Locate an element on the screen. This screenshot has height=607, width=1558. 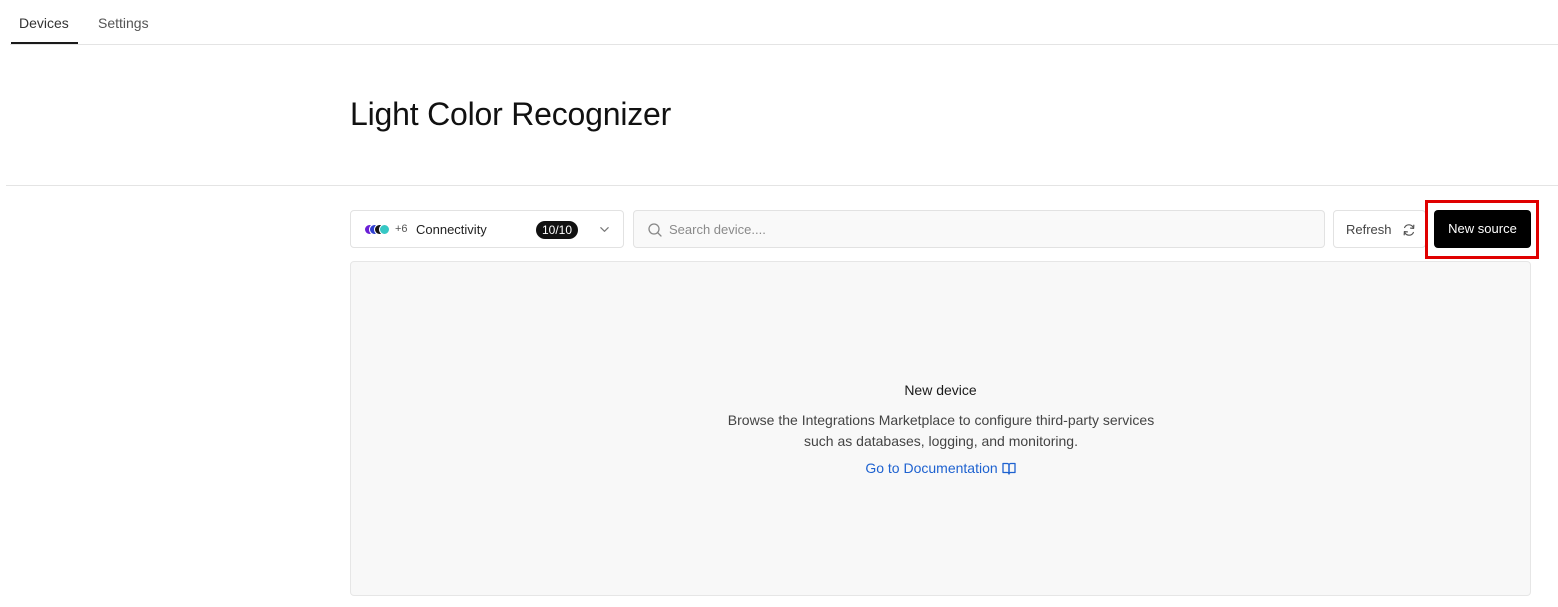
search-box is located at coordinates (979, 229).